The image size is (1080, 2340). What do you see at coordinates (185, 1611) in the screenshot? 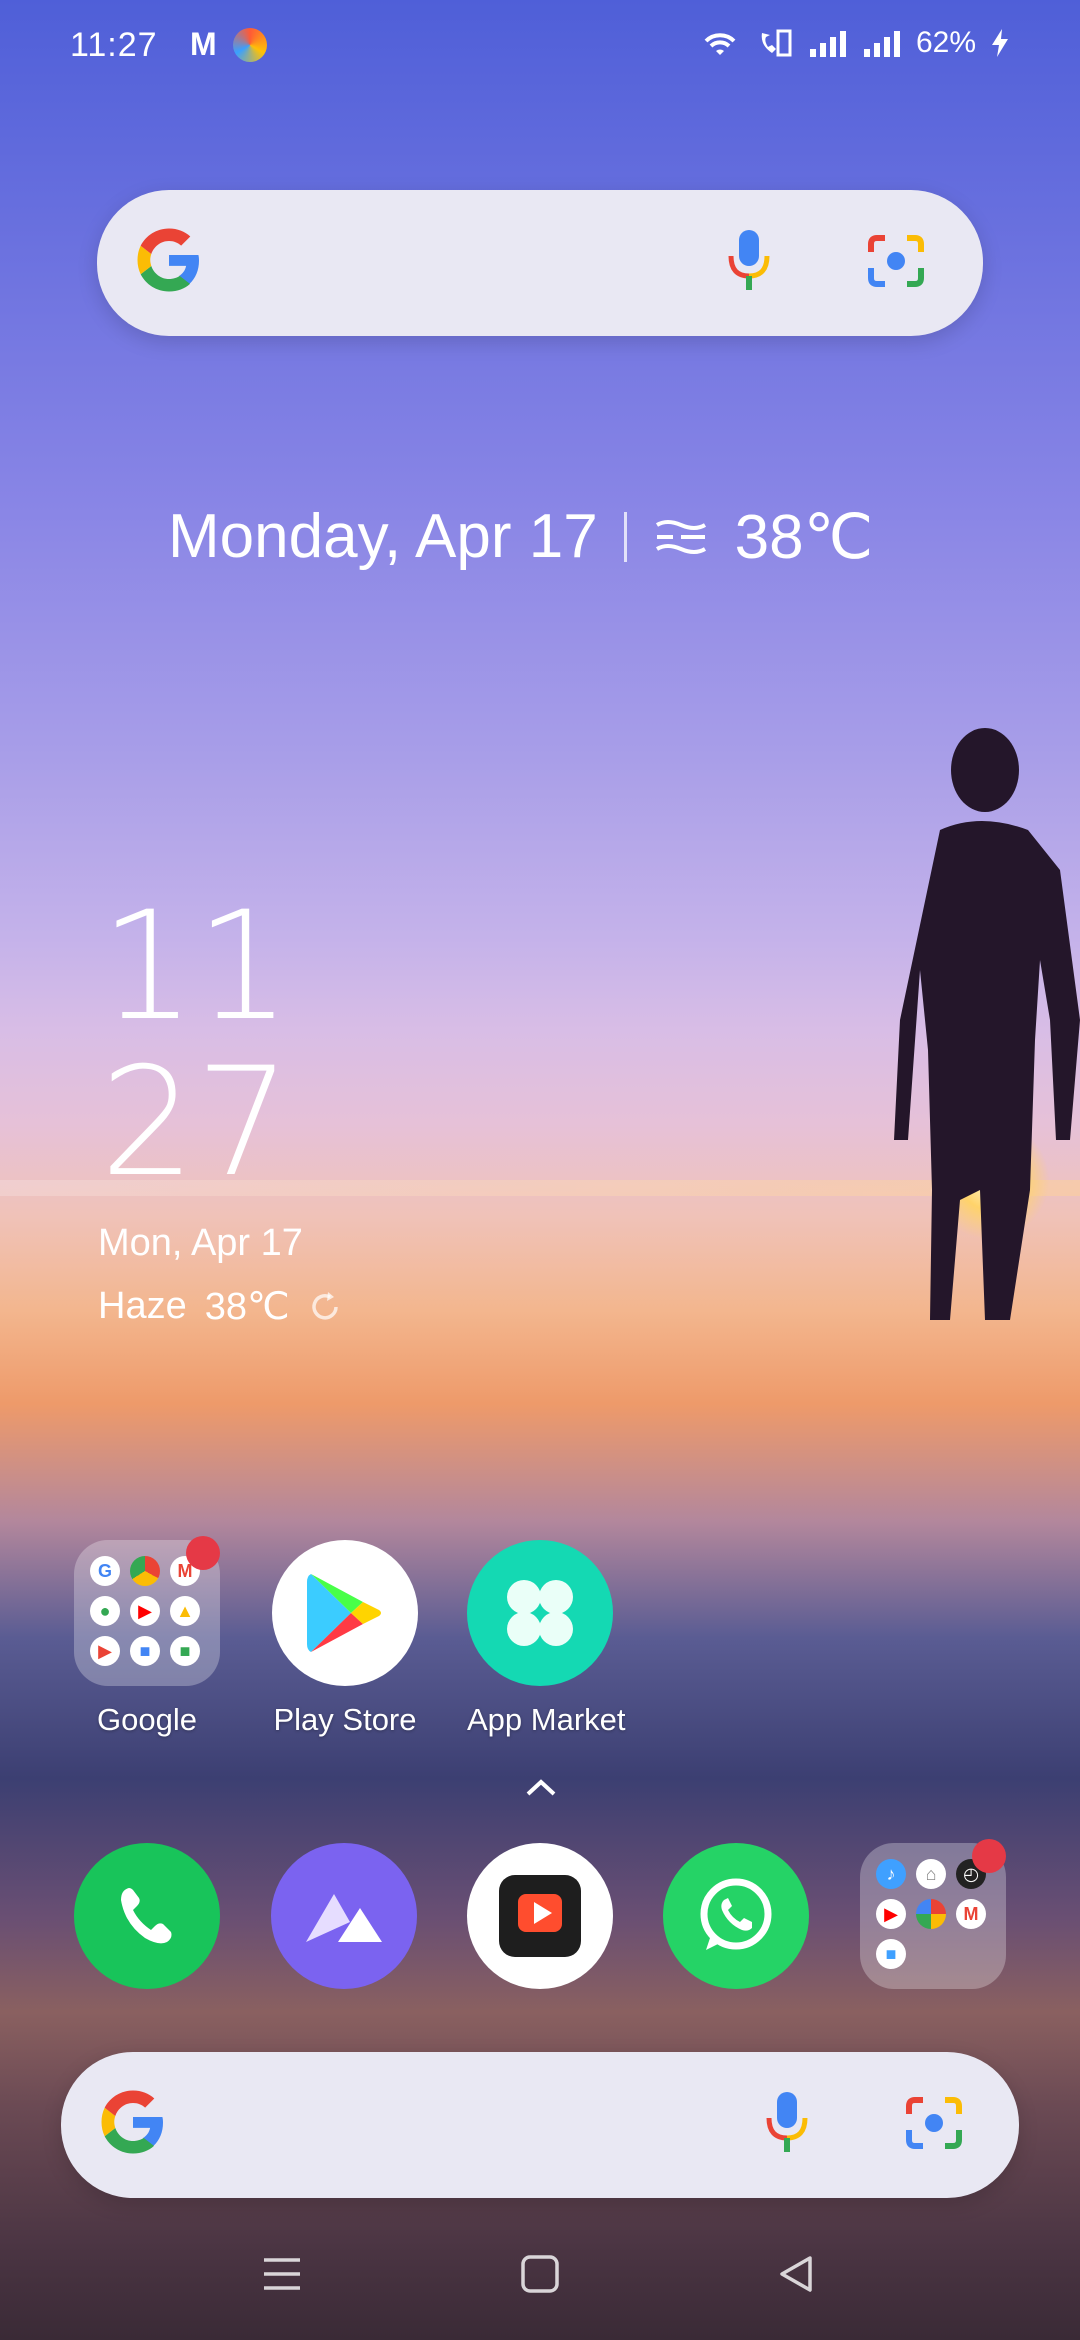
I see `drive-icon: ▲` at bounding box center [185, 1611].